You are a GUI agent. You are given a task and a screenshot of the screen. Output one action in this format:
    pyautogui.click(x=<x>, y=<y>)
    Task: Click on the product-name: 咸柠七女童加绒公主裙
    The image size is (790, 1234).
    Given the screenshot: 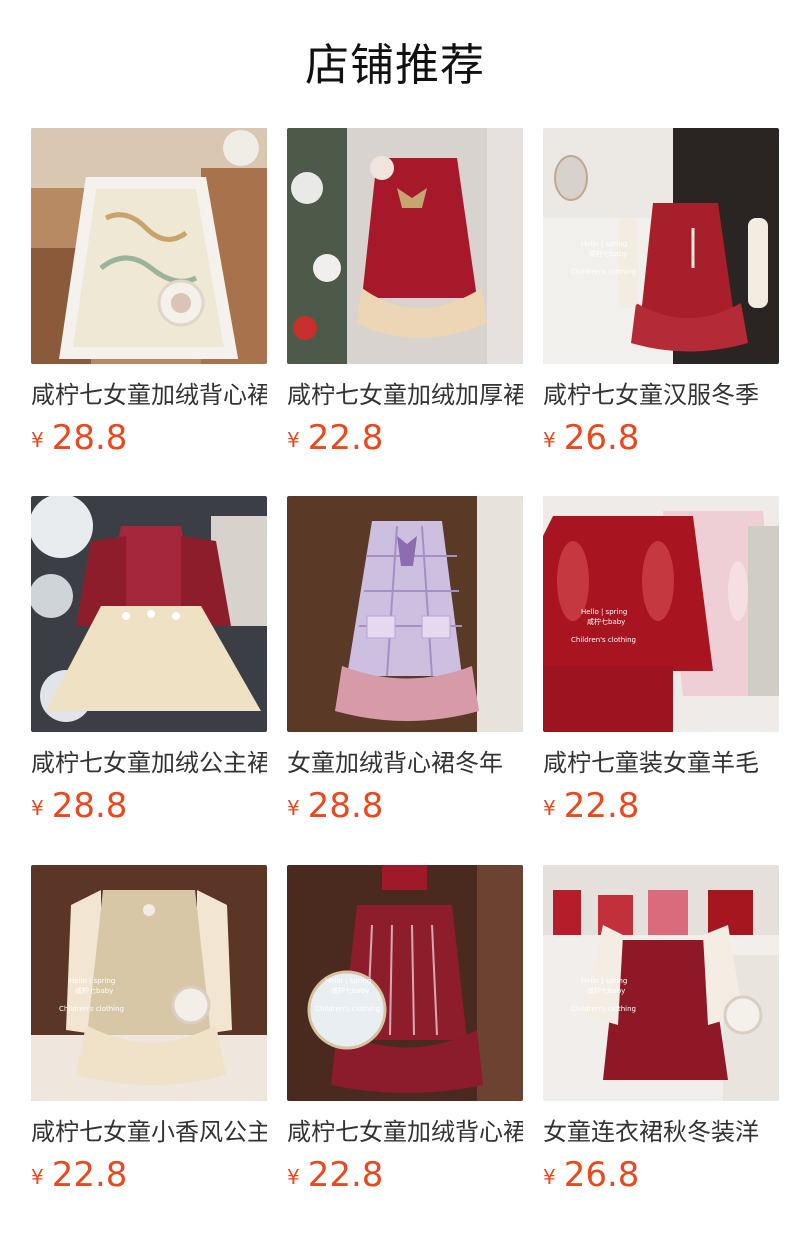 What is the action you would take?
    pyautogui.click(x=149, y=763)
    